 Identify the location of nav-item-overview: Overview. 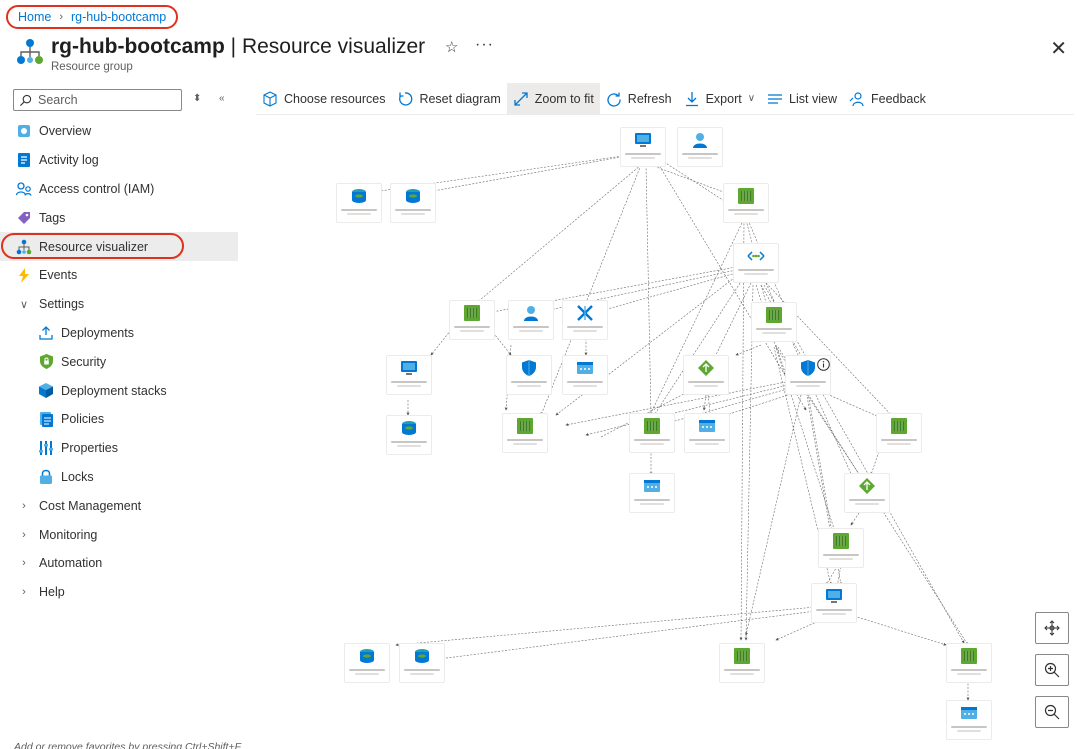
(119, 131).